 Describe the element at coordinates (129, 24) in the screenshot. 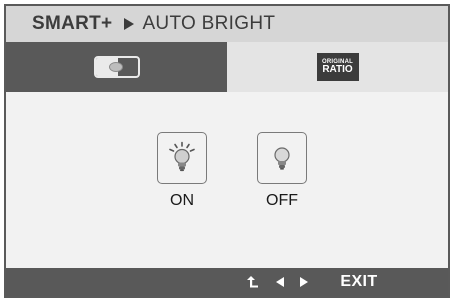

I see `breadcrumb-arrow-icon` at that location.